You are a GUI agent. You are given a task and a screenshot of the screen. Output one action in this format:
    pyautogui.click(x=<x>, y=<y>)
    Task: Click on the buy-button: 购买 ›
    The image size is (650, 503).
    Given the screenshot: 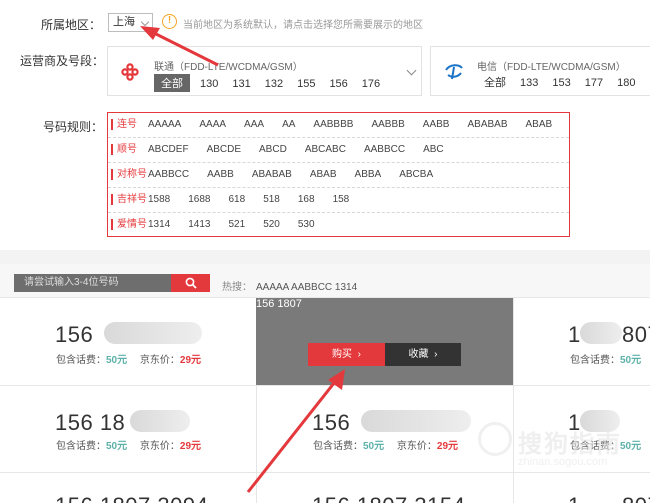 What is the action you would take?
    pyautogui.click(x=346, y=354)
    